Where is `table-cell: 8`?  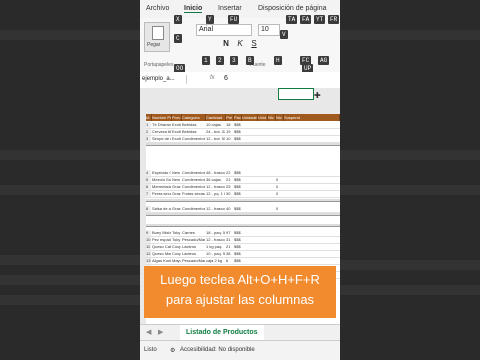 table-cell: 8 is located at coordinates (148, 209).